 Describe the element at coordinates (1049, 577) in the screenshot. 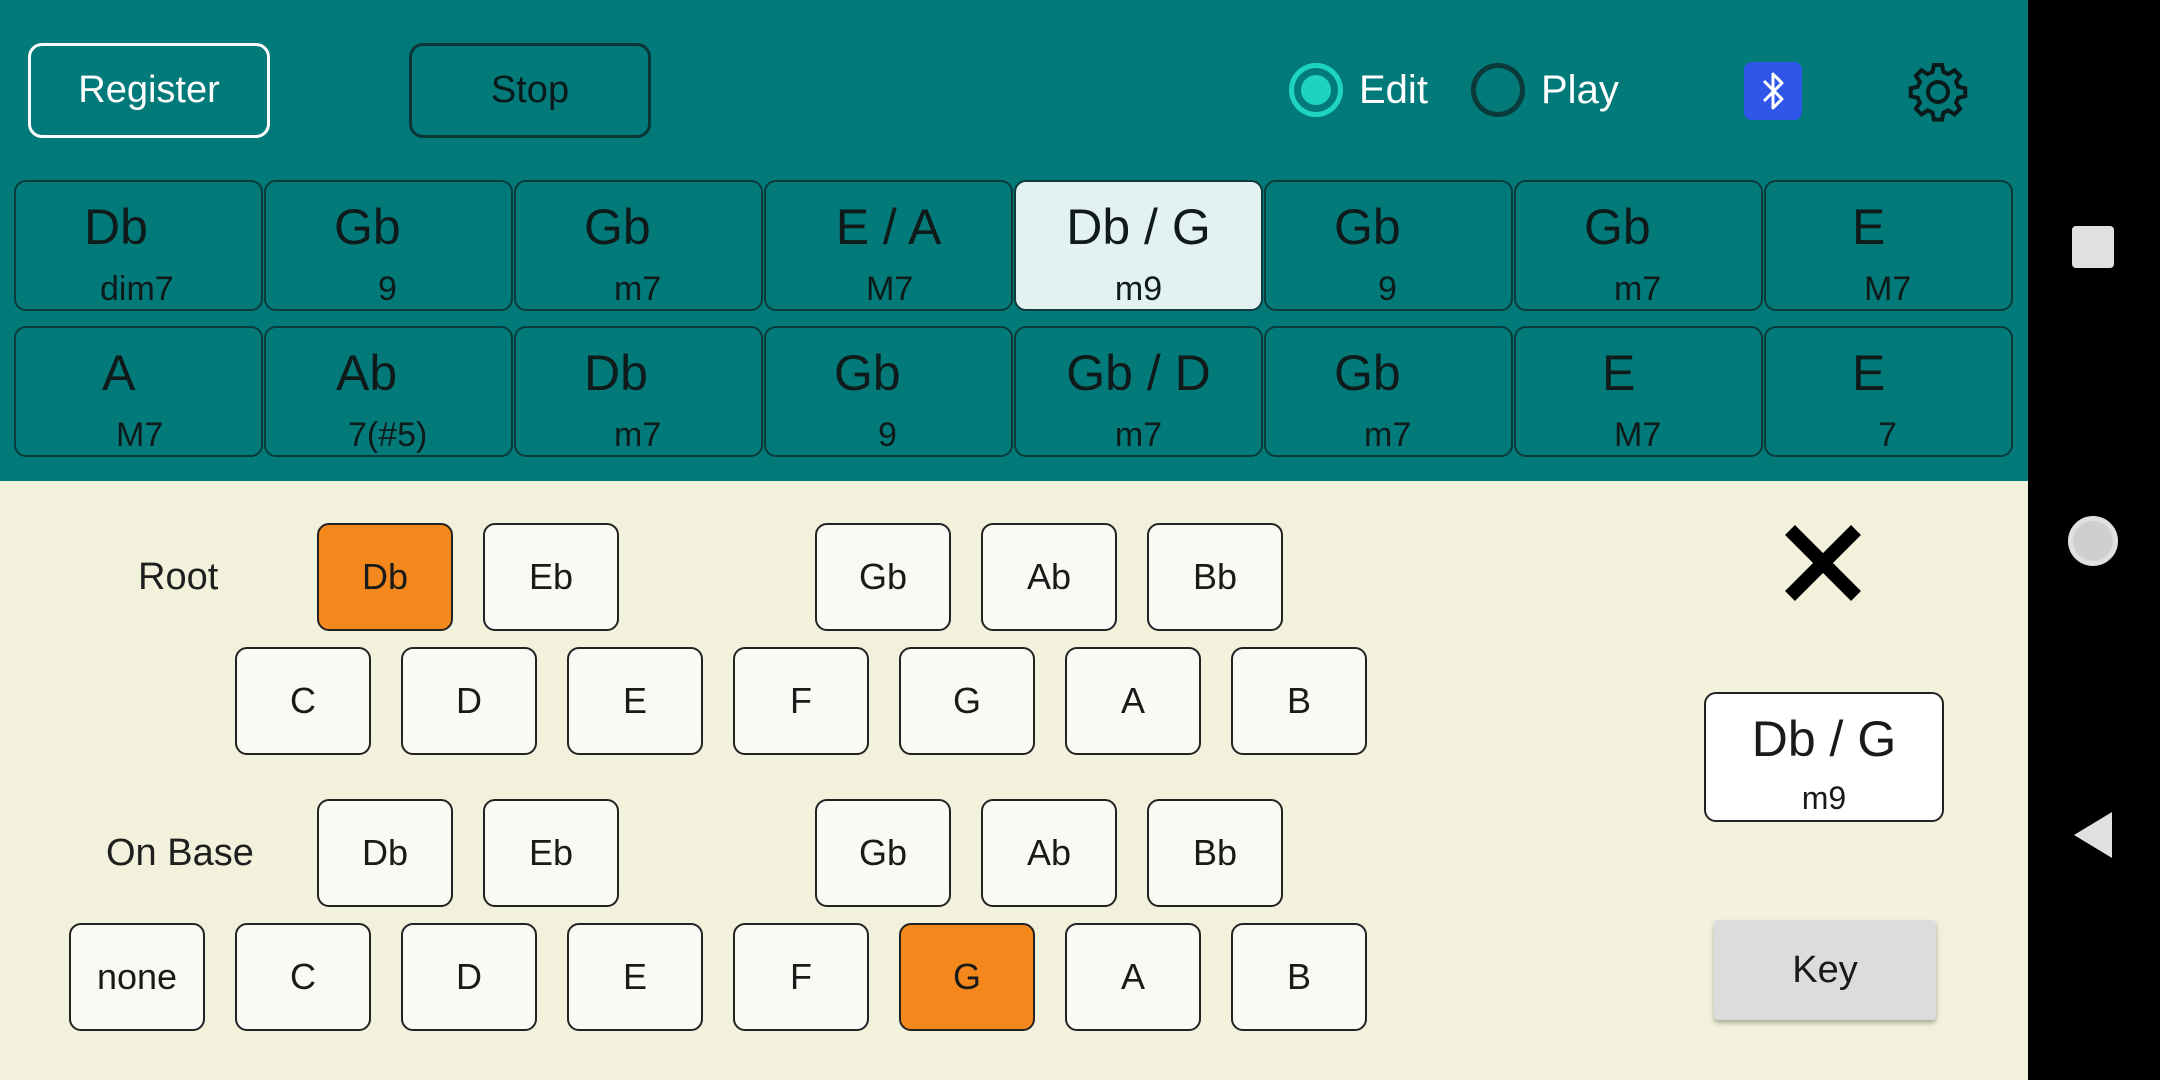

I see `root-key-ab: Ab` at that location.